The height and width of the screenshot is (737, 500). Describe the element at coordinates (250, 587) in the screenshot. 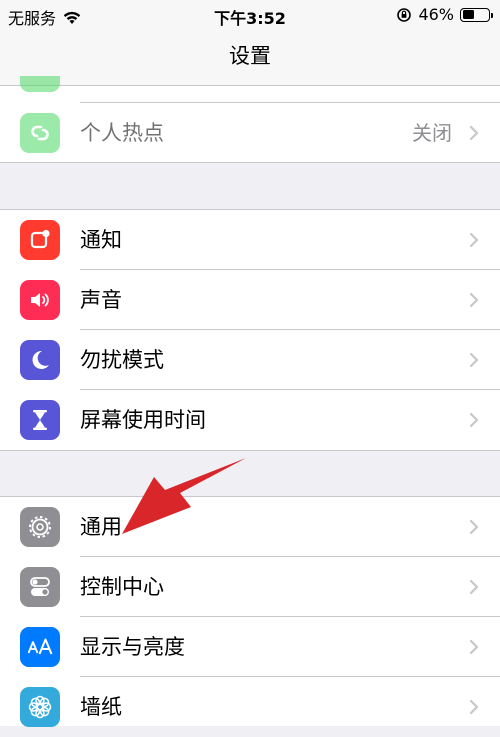

I see `settings-row-control-center: 控制中心` at that location.